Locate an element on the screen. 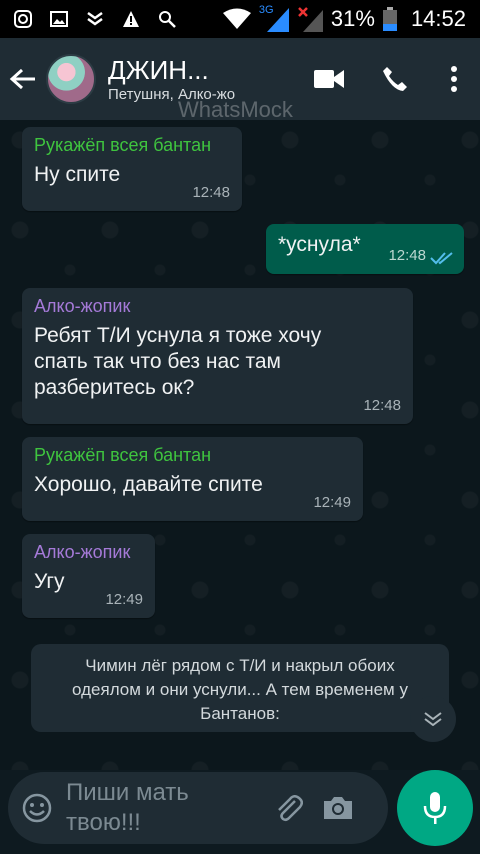 The height and width of the screenshot is (854, 480). status-bar: 3G 31% 14:52 is located at coordinates (240, 19).